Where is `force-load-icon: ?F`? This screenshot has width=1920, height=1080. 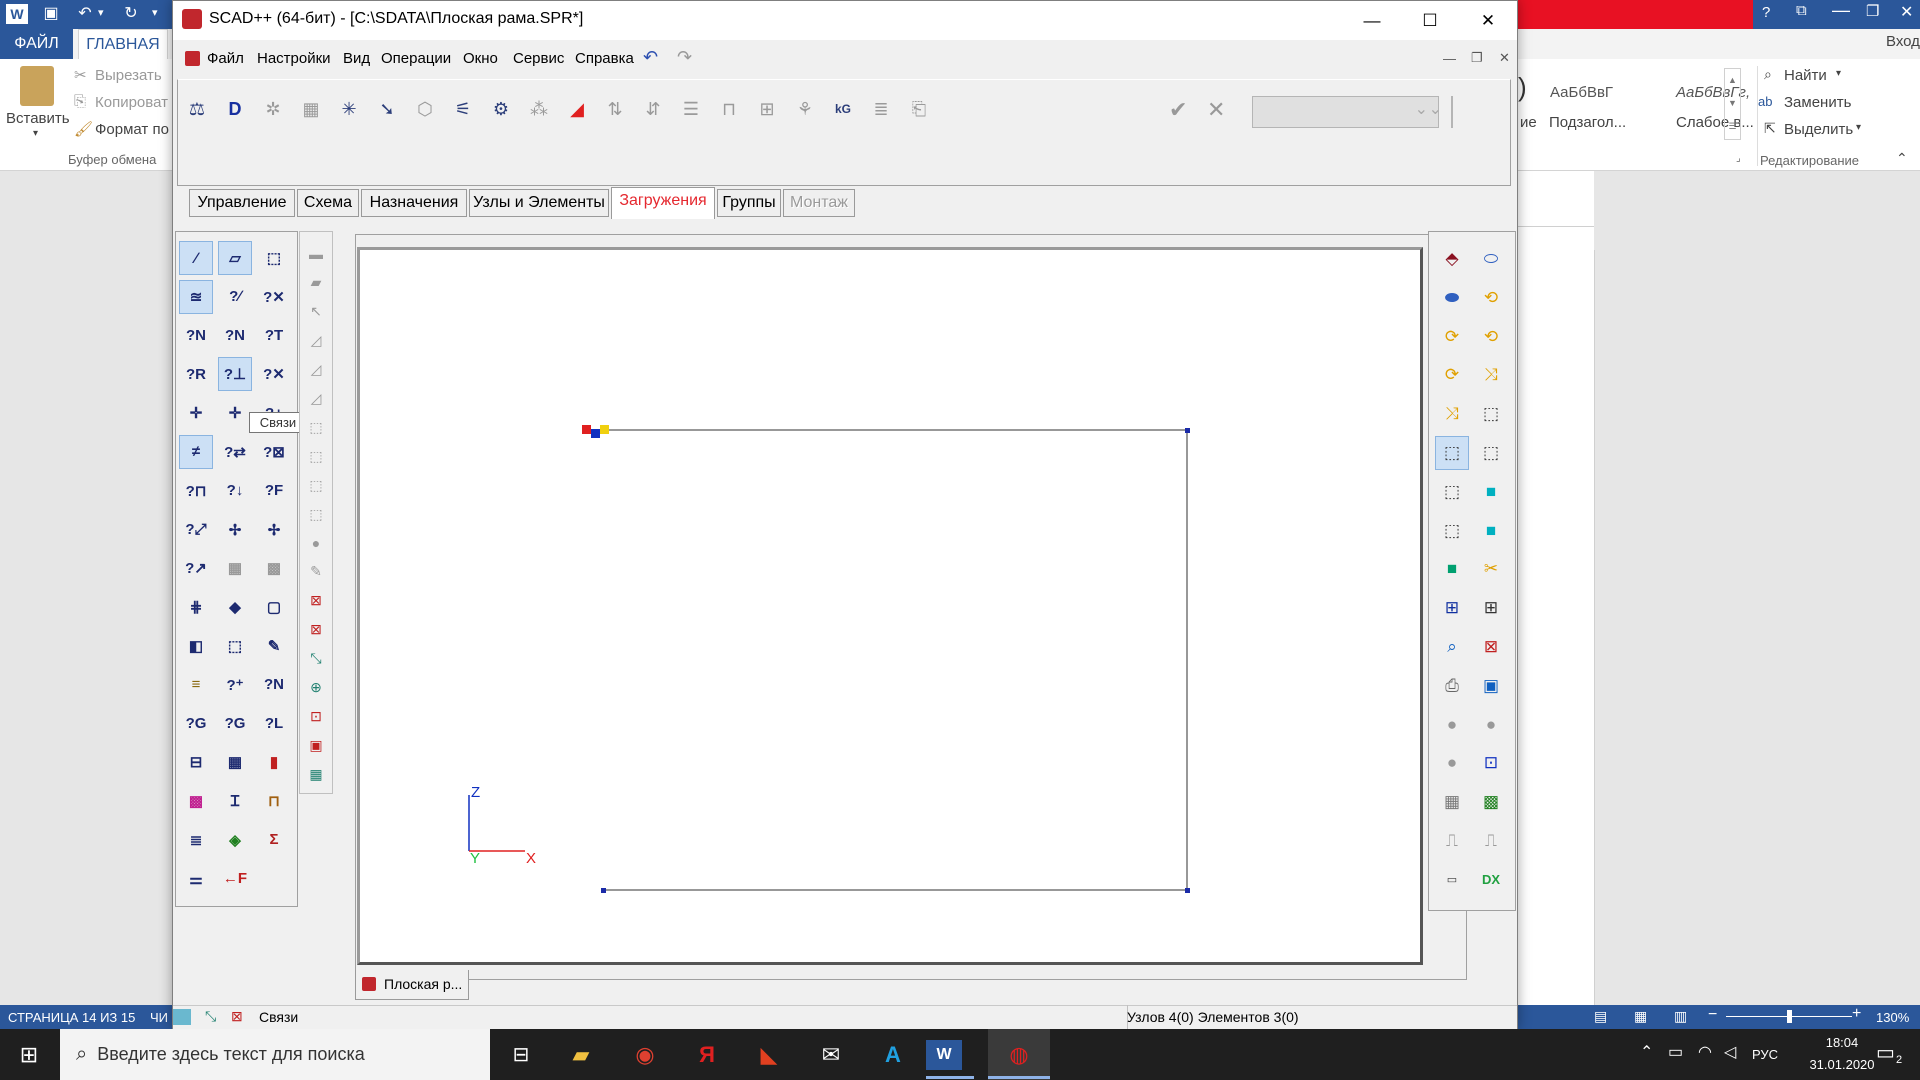
force-load-icon: ?F is located at coordinates (274, 491).